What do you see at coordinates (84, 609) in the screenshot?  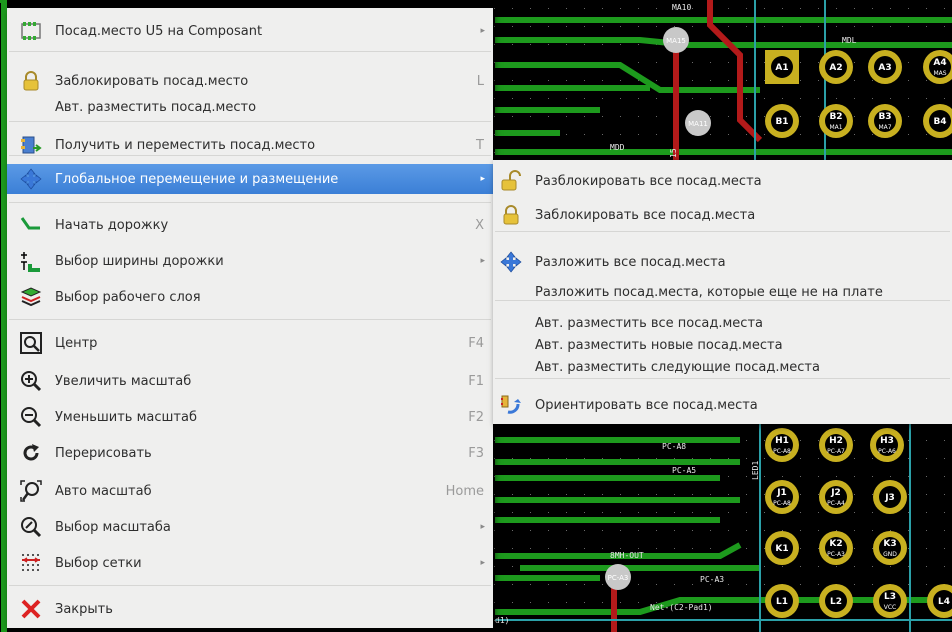 I see `menu-item-label: Закрыть` at bounding box center [84, 609].